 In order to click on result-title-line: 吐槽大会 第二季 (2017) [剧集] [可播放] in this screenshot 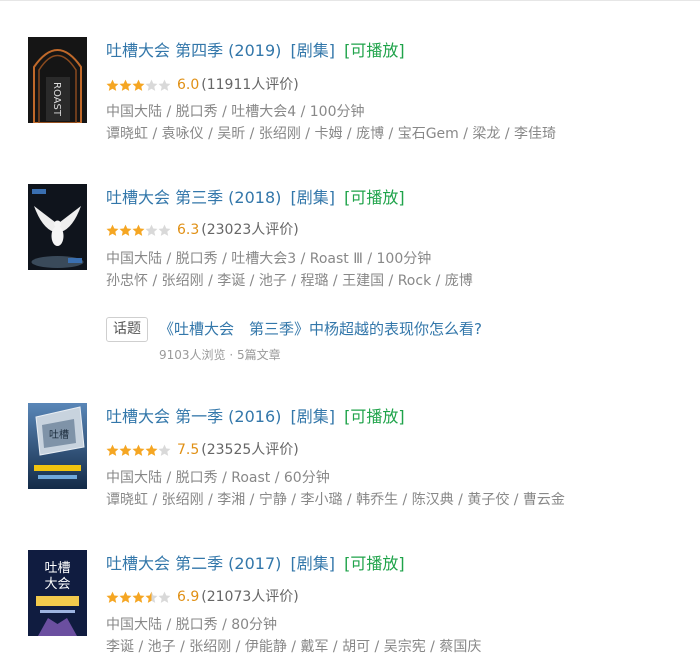, I will do `click(401, 564)`.